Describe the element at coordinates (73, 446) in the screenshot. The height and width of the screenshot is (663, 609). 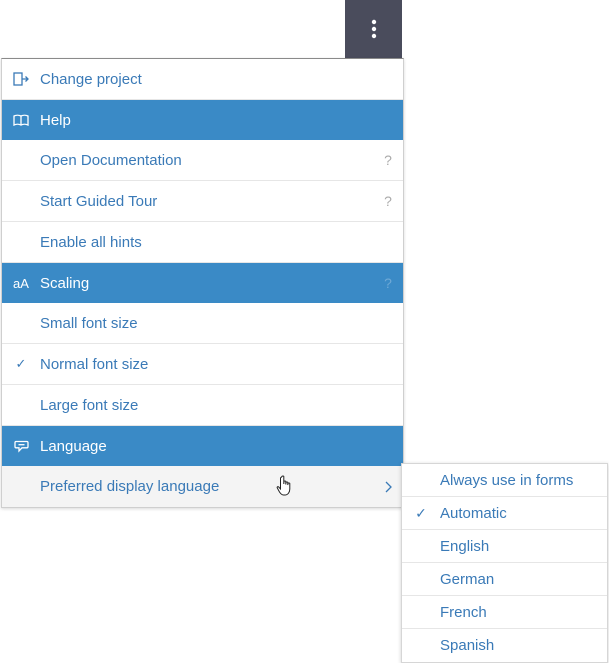
I see `language-header-label: Language` at that location.